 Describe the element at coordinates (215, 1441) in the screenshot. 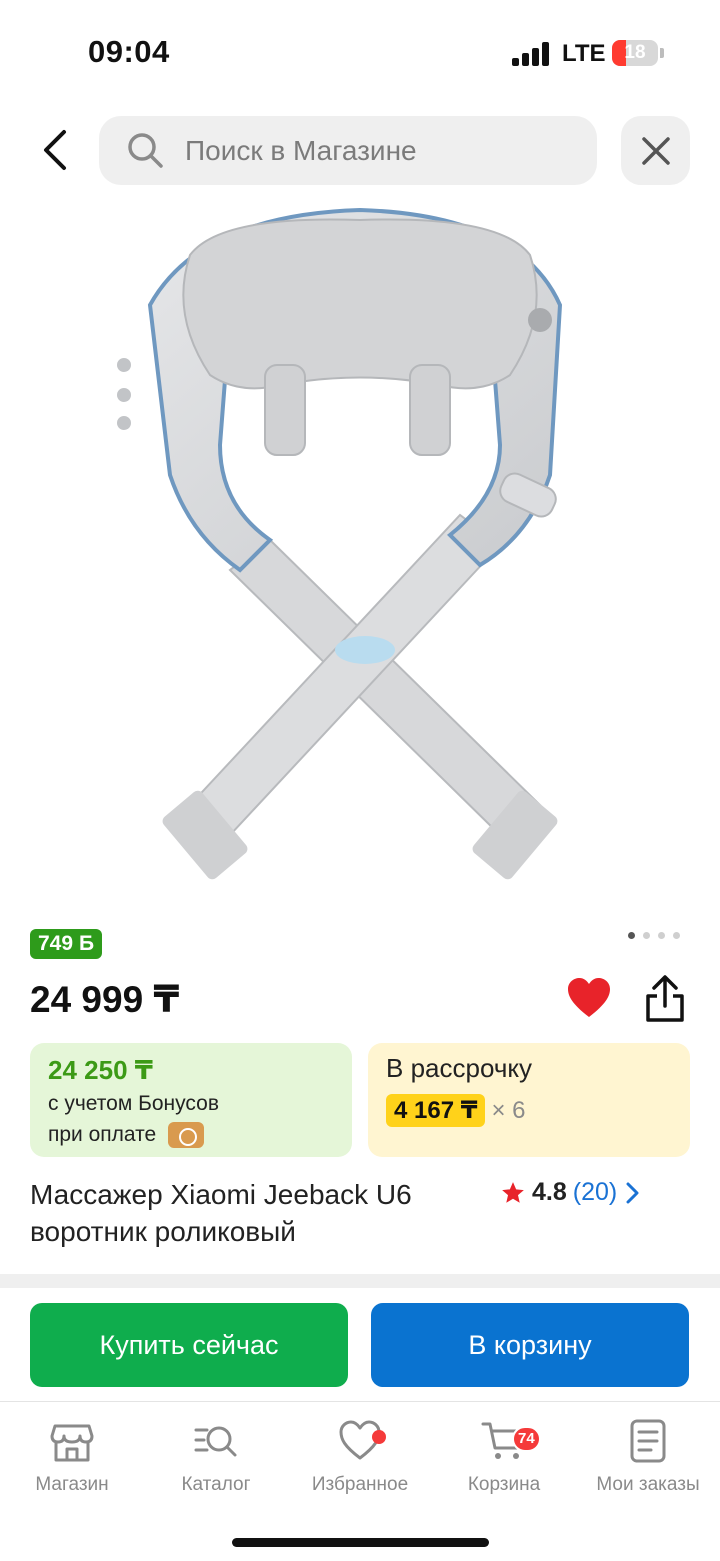

I see `catalog-search-icon` at that location.